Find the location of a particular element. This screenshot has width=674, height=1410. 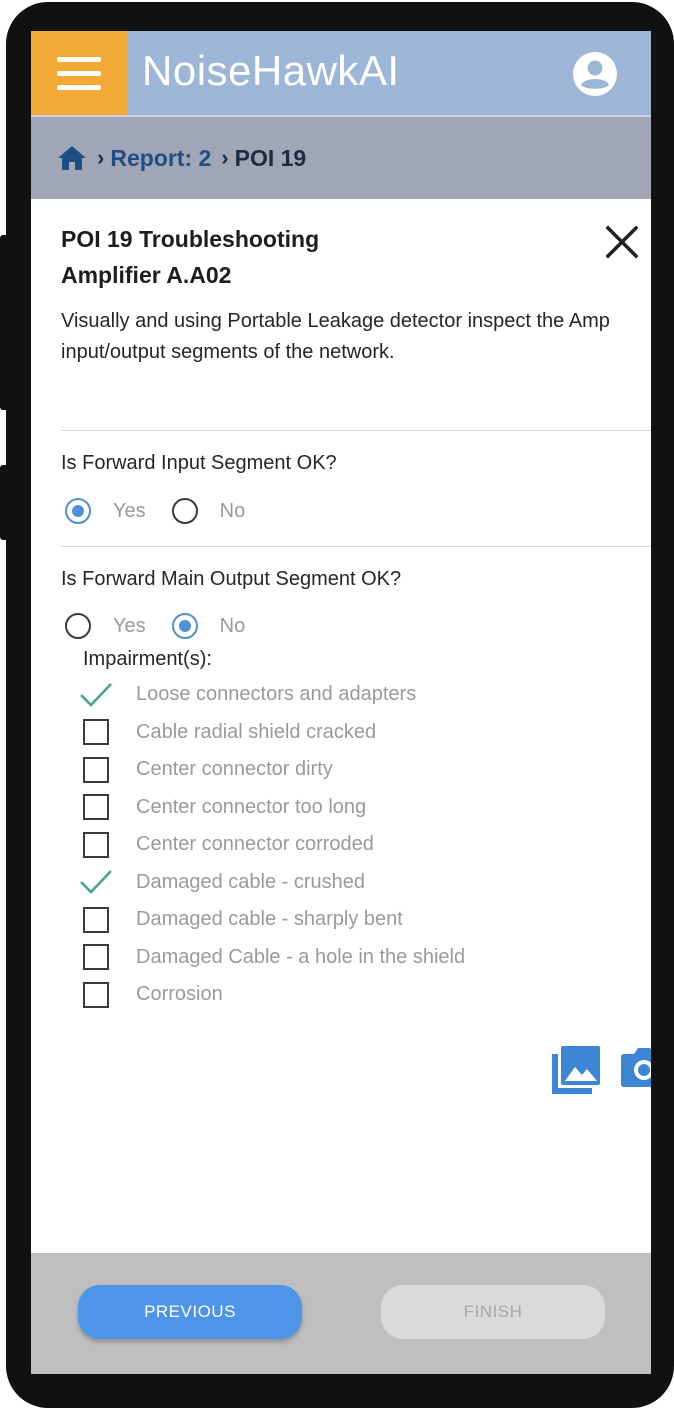

impairment-item: Damaged Cable - a hole in the shield is located at coordinates (274, 958).